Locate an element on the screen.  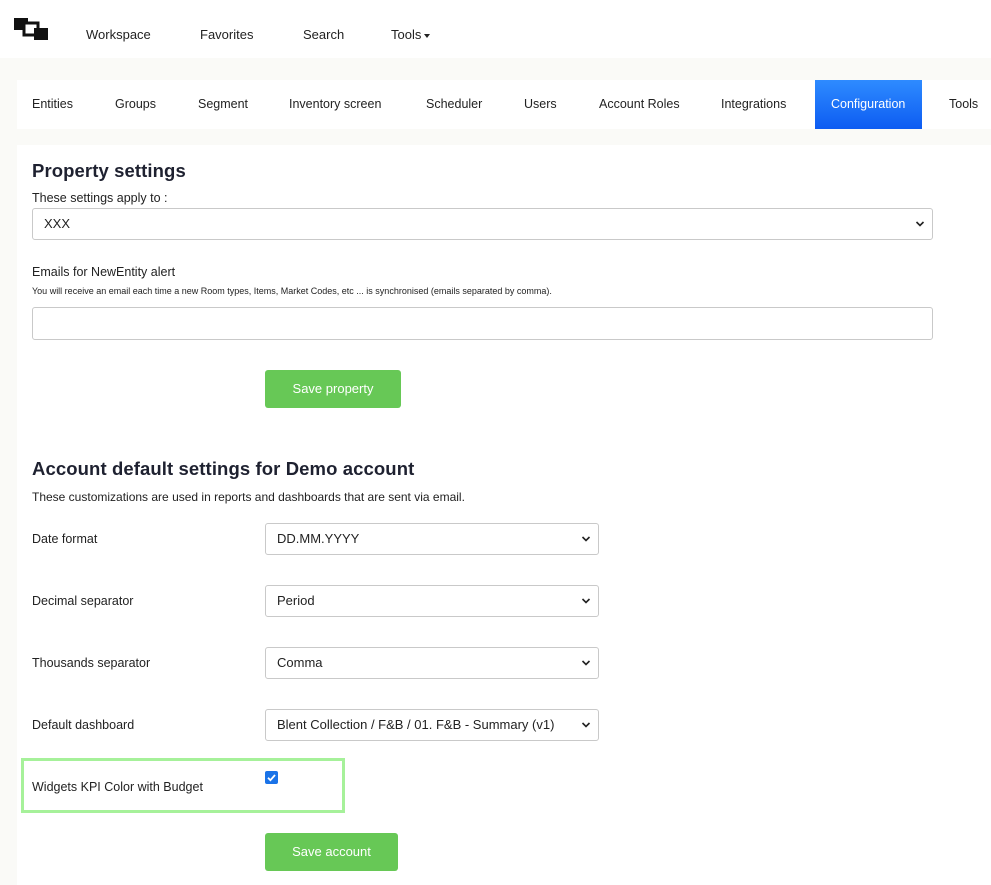
tab-segment: Segment is located at coordinates (223, 104).